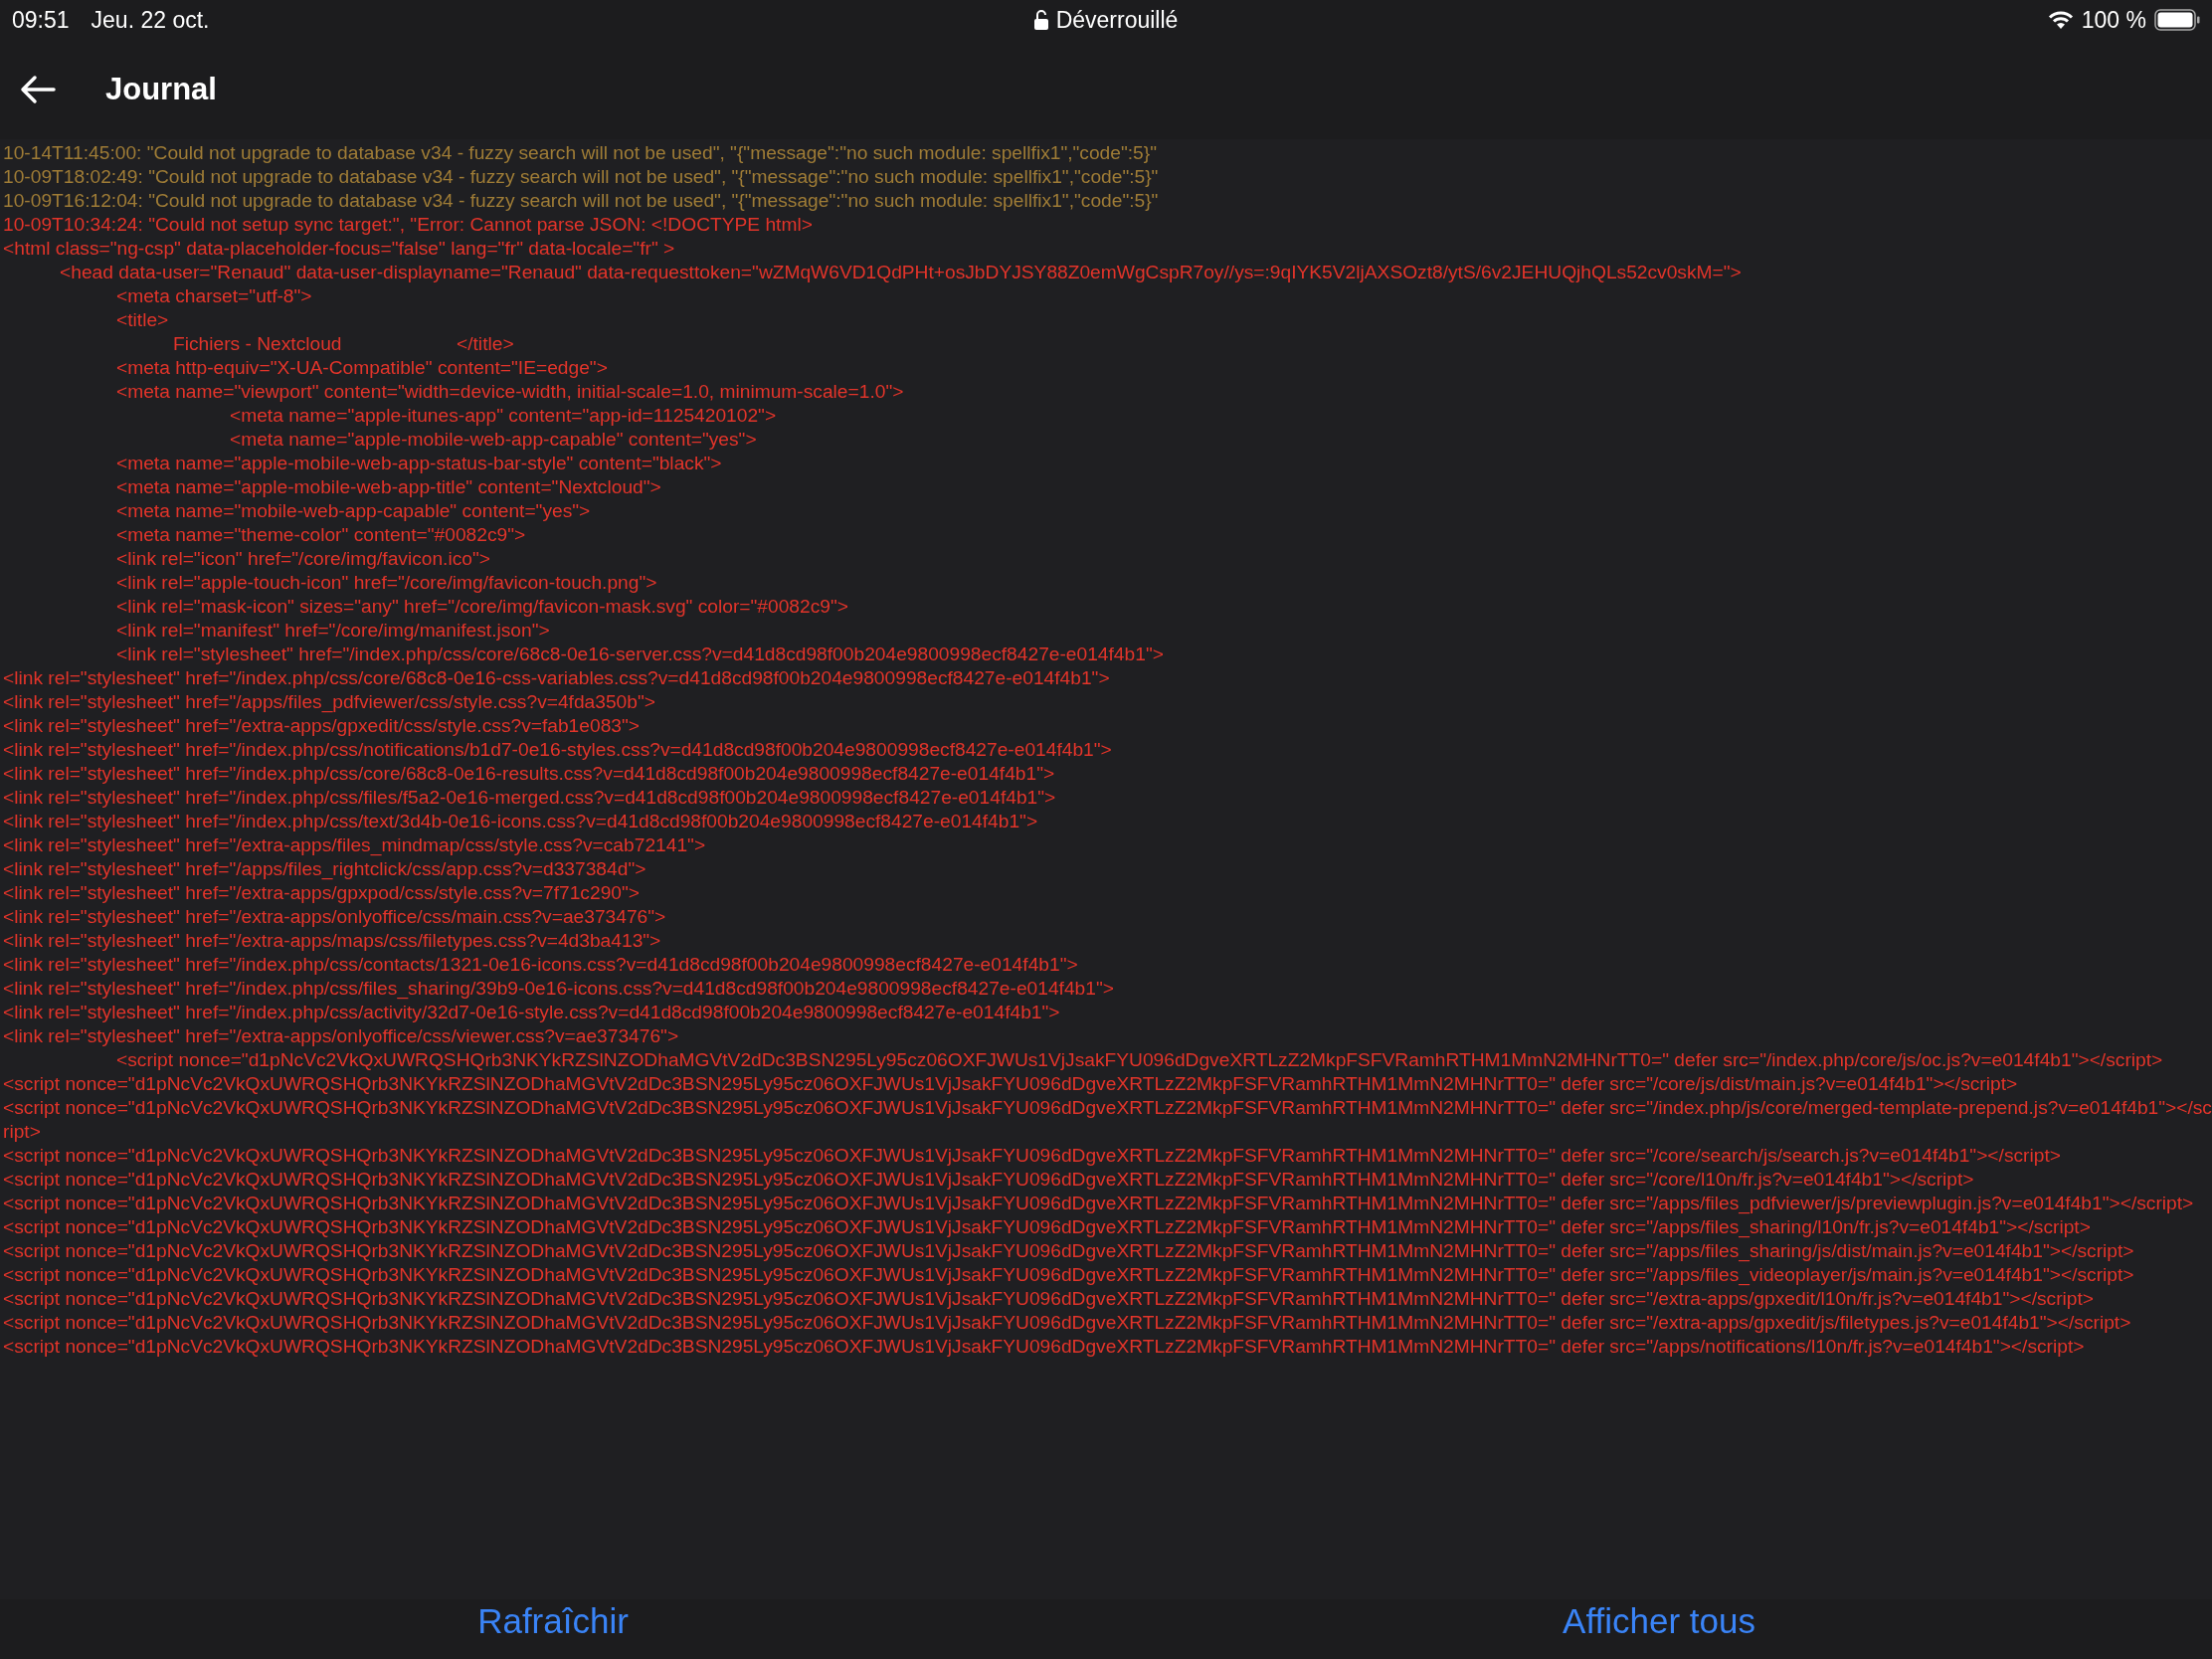  Describe the element at coordinates (322, 893) in the screenshot. I see `log-line: <link rel="stylesheet" href="/extra-apps/gpxpod/css/style.css?v=7f71c290">` at that location.